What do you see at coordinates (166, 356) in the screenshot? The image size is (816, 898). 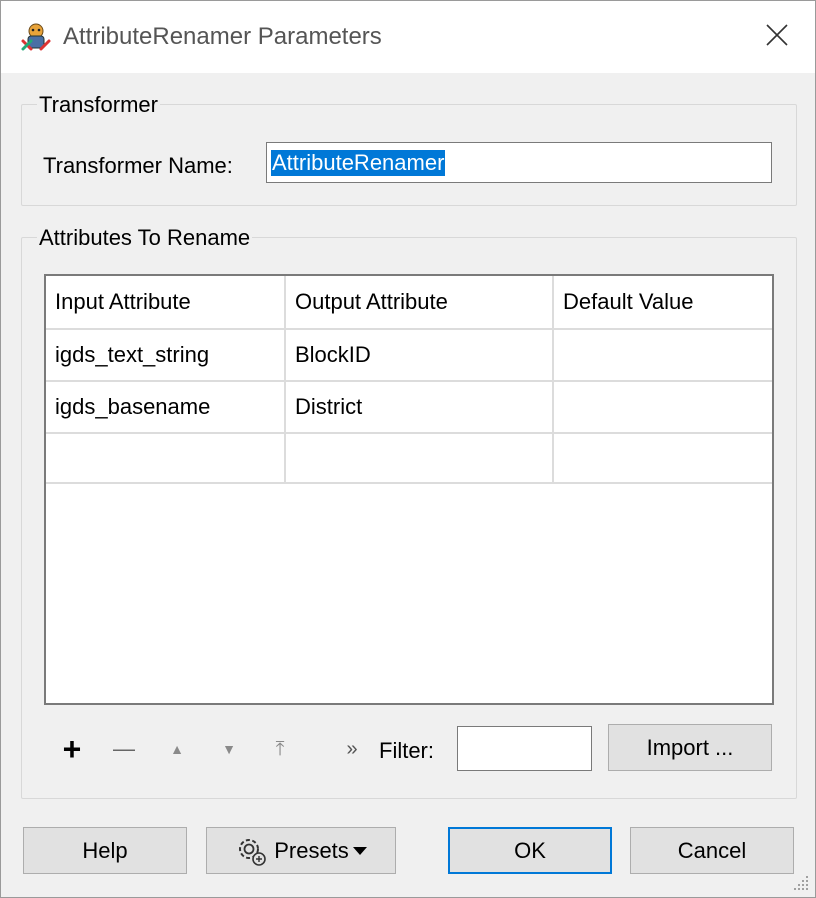 I see `table-cell: igds_text_string` at bounding box center [166, 356].